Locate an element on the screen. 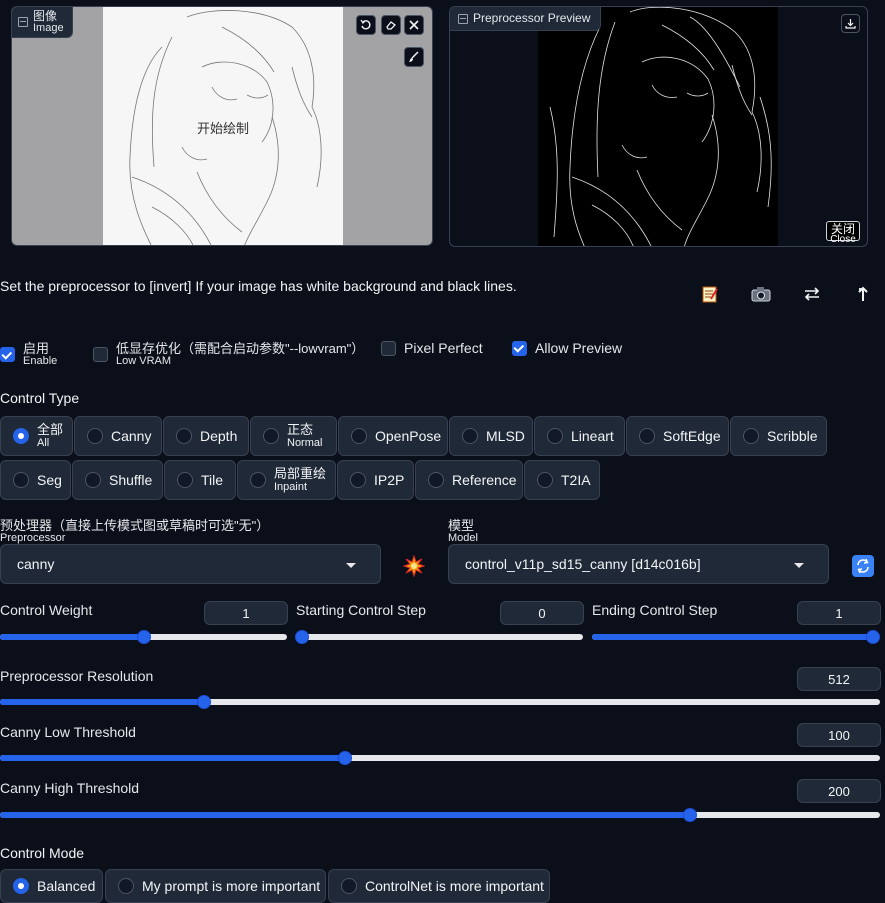 This screenshot has width=885, height=903. control-weight-slider is located at coordinates (143, 637).